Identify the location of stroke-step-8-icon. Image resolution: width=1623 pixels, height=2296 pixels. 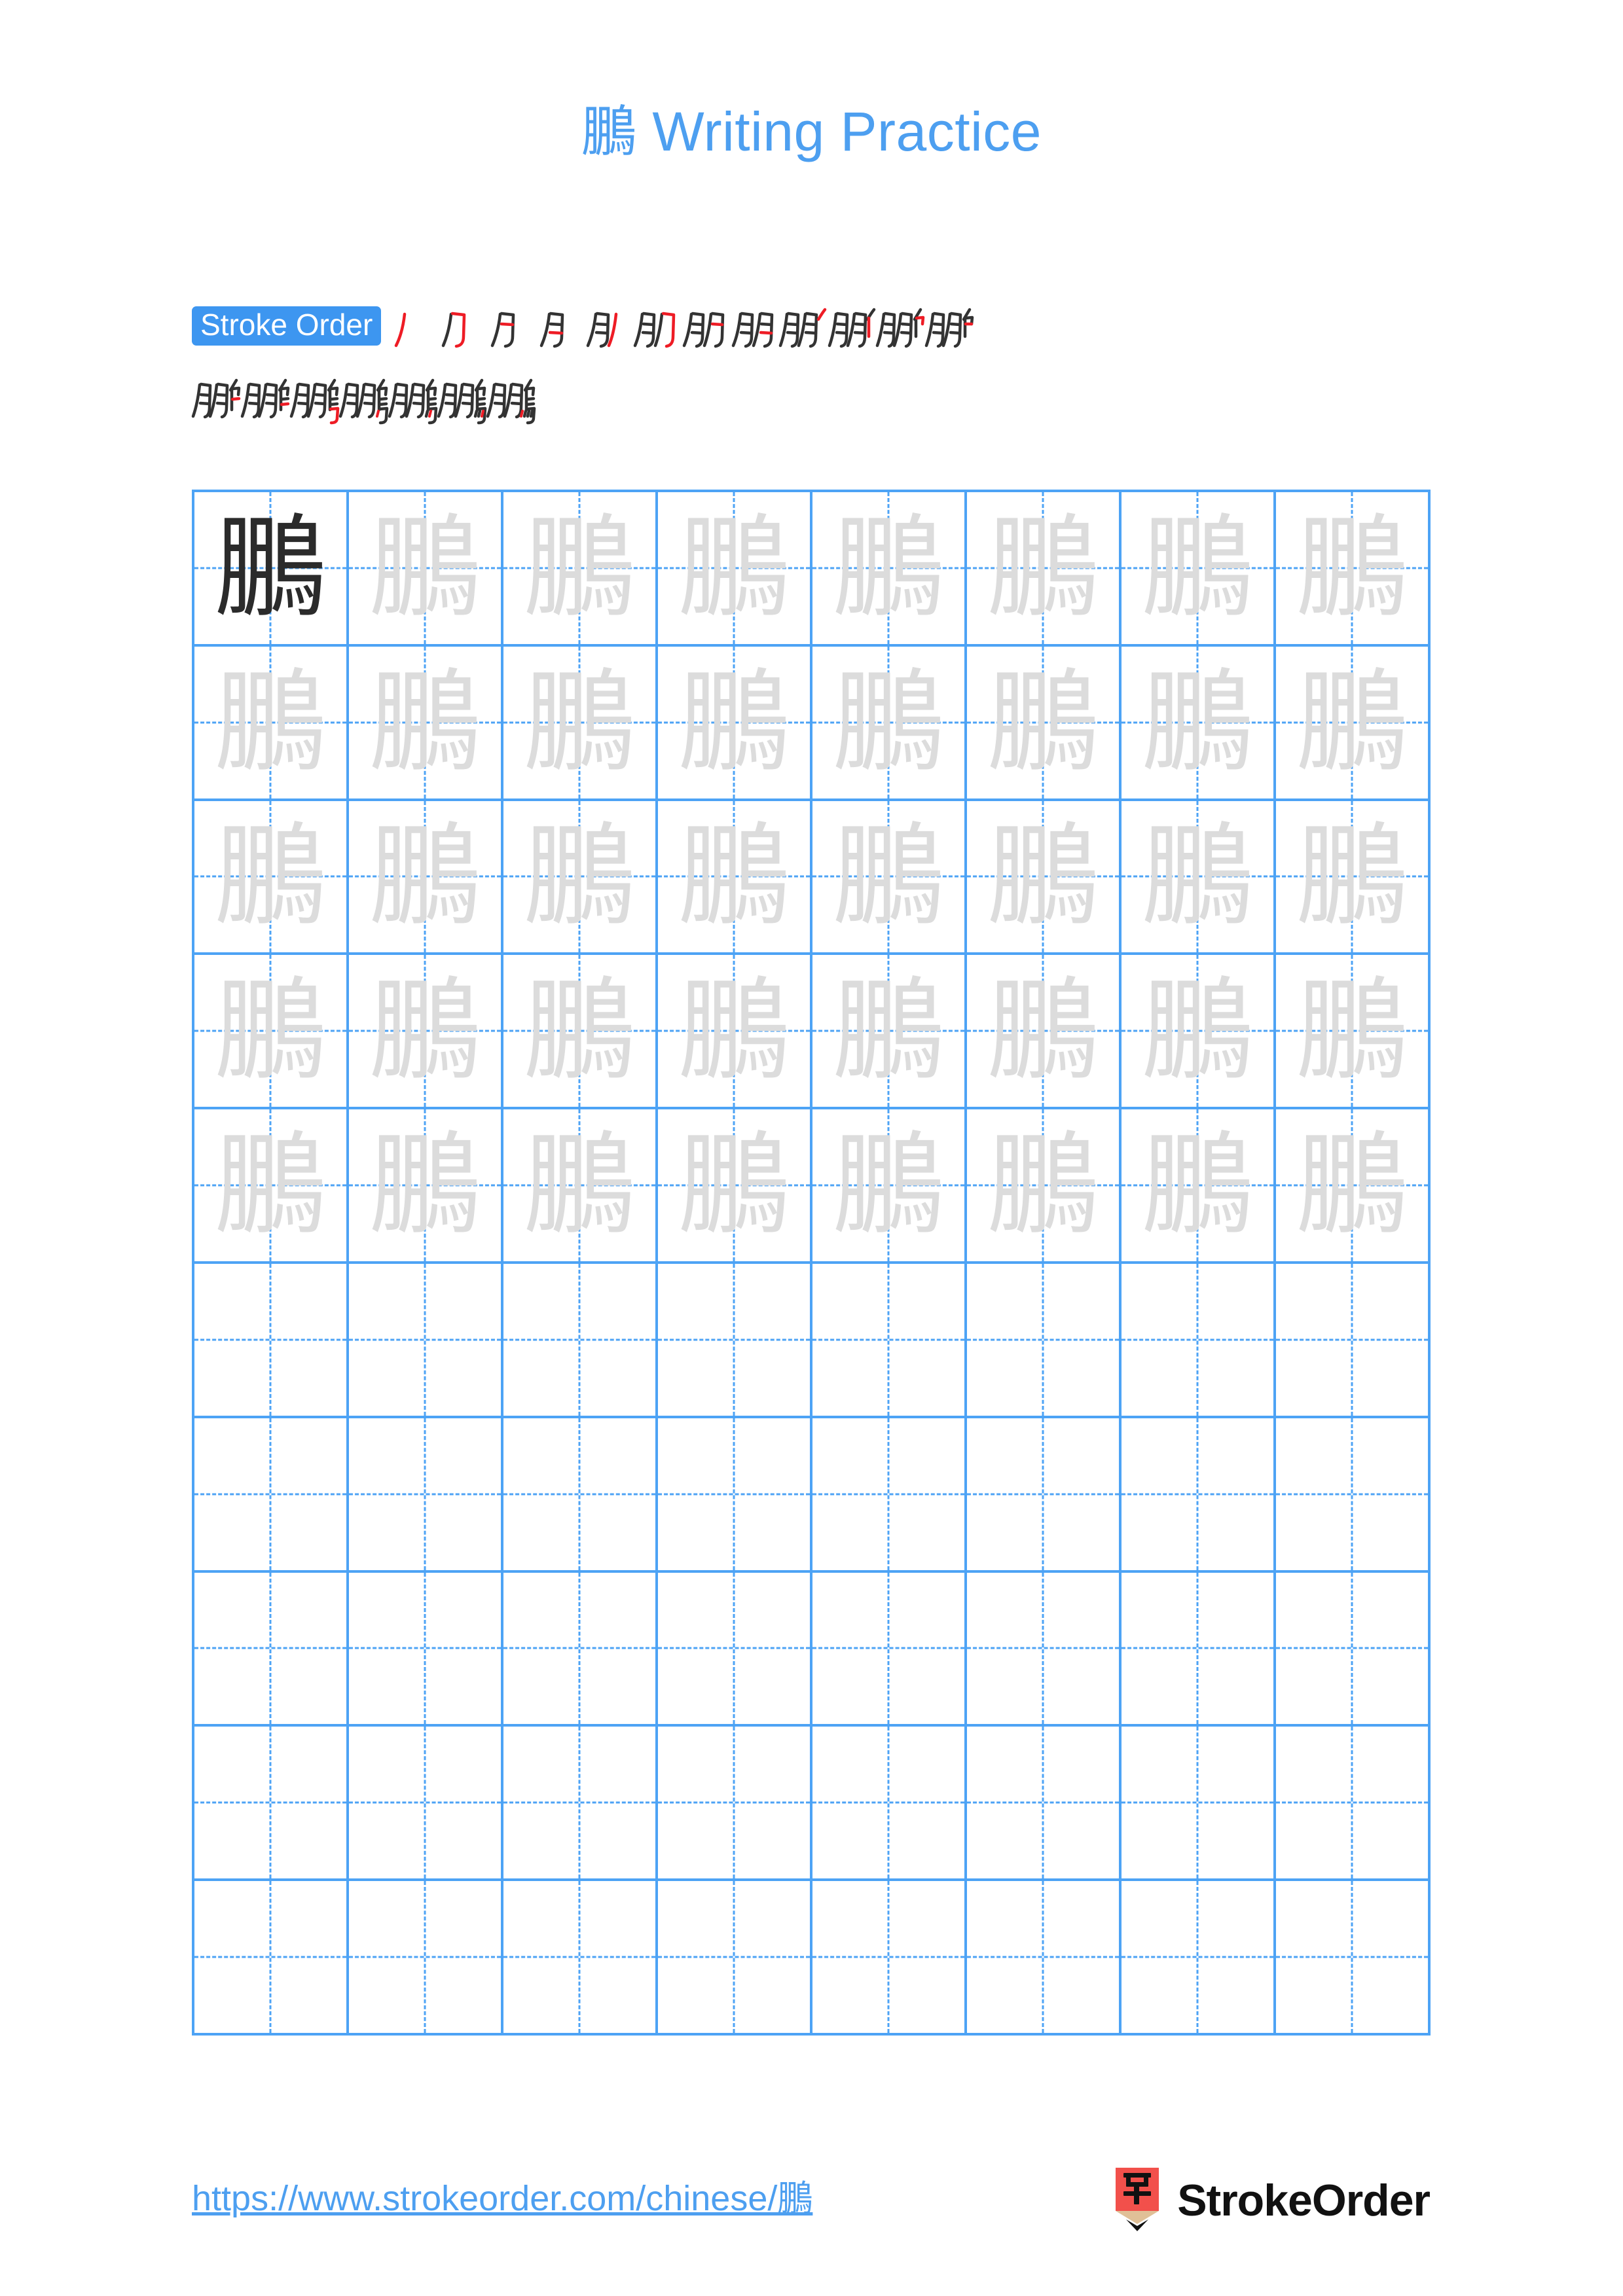
(753, 330).